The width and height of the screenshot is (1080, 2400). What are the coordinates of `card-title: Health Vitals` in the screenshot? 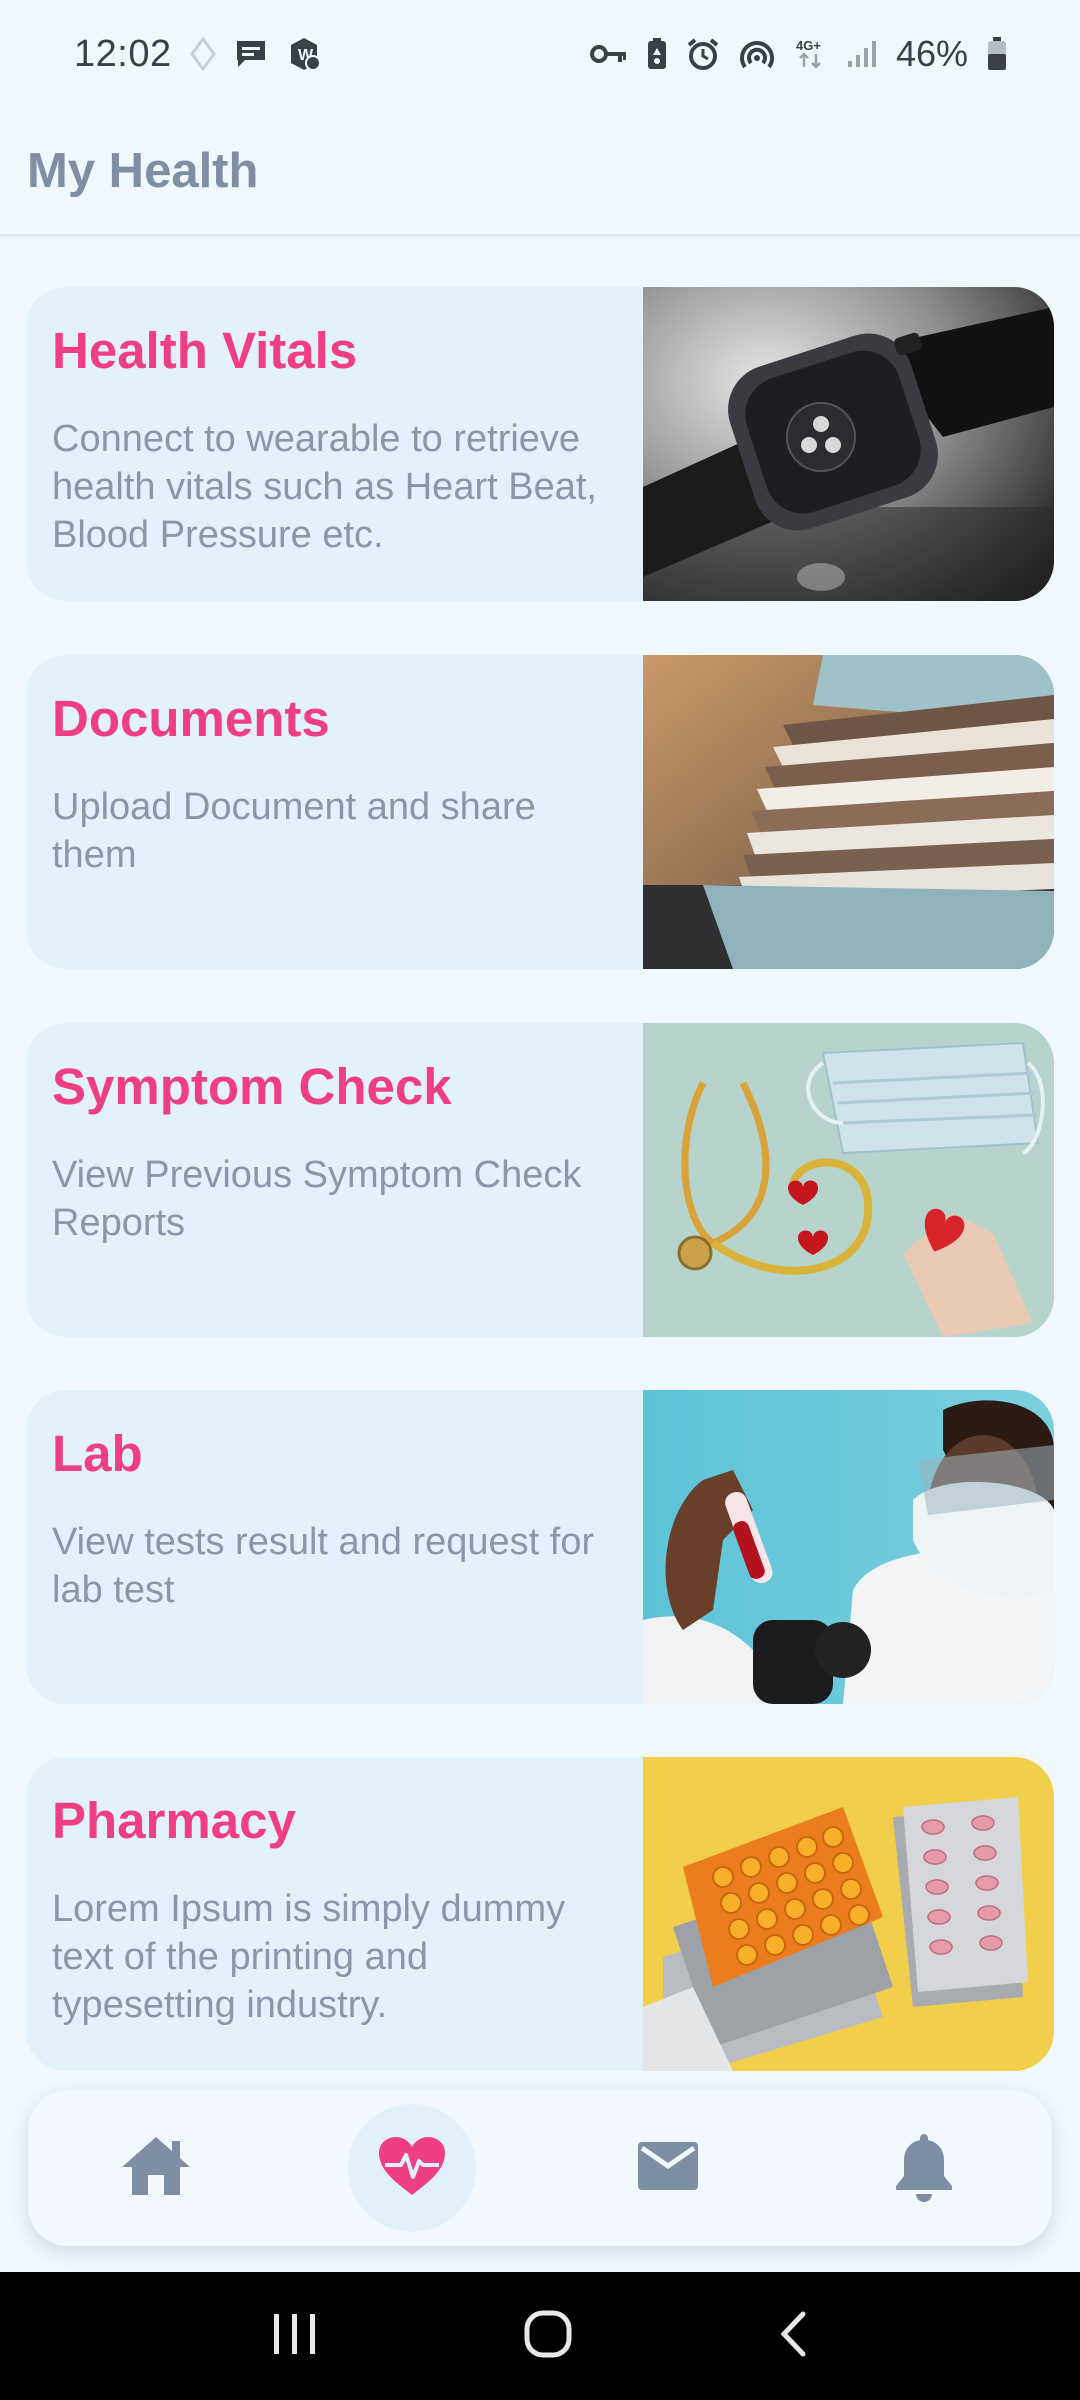 It's located at (205, 350).